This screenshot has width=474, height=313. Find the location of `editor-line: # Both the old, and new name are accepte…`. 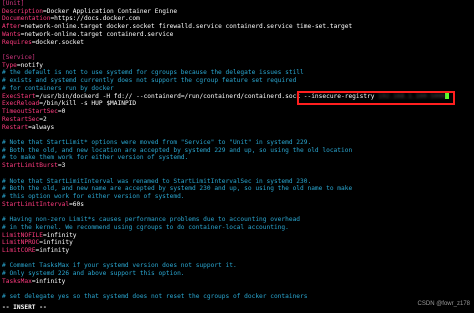

editor-line: # Both the old, and new name are accepte… is located at coordinates (238, 189).